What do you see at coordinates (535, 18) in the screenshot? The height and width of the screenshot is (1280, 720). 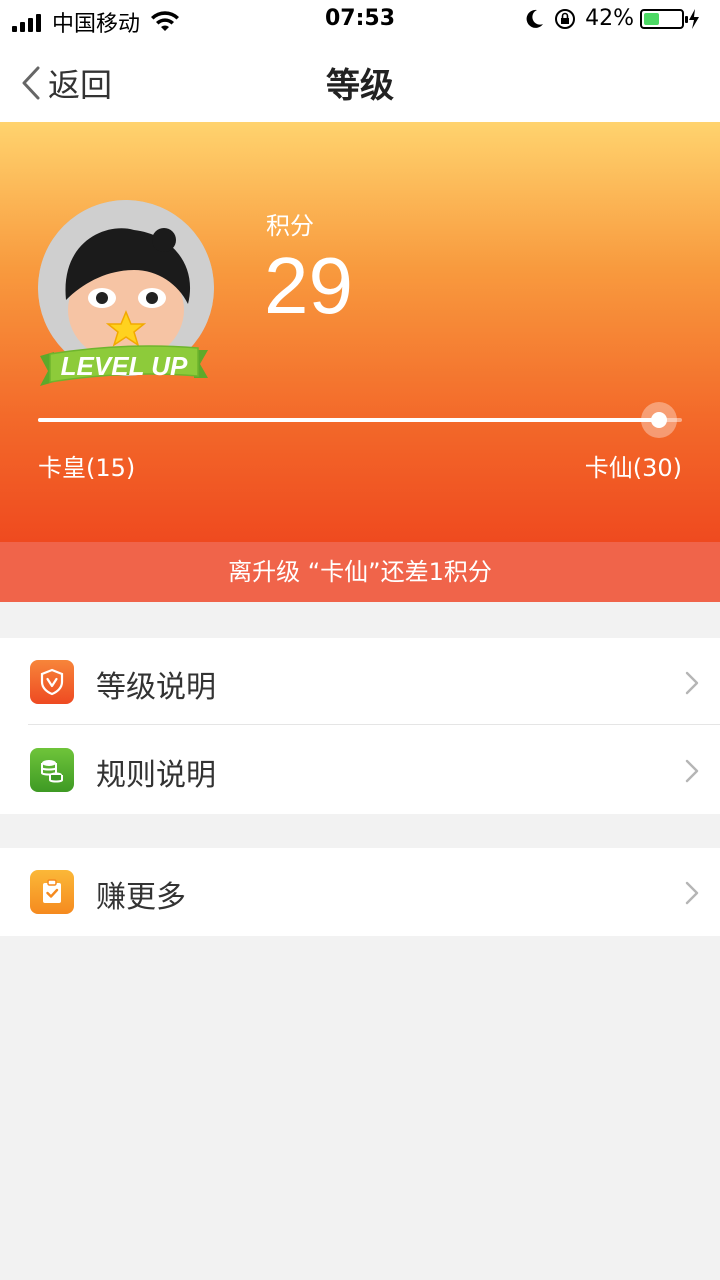 I see `moon-icon` at bounding box center [535, 18].